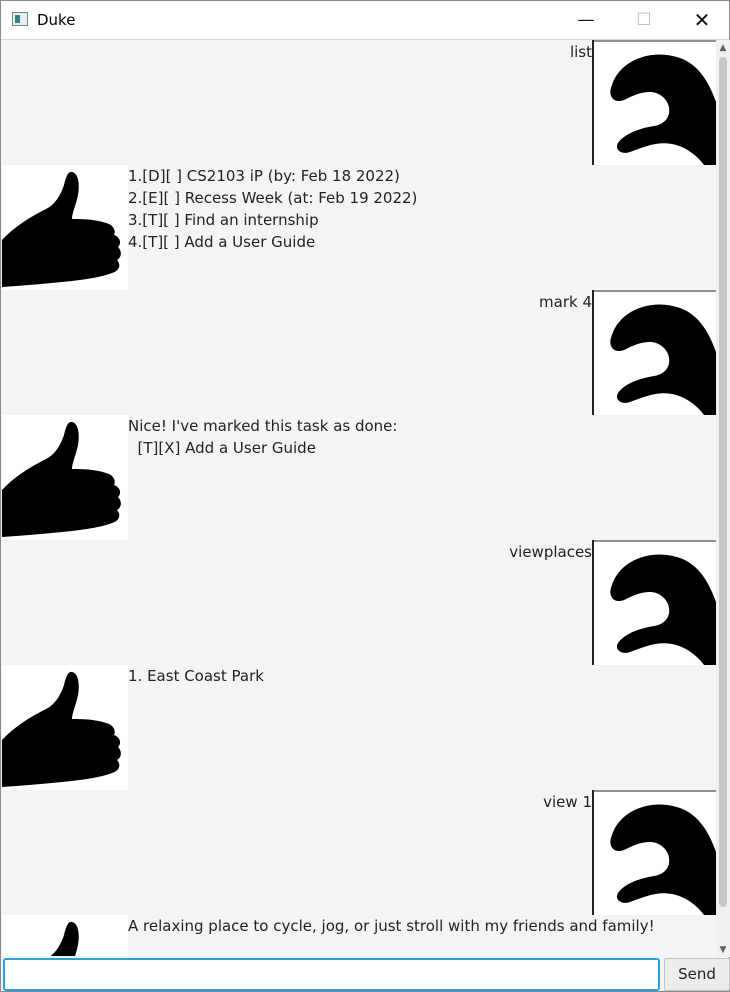 This screenshot has width=730, height=992. Describe the element at coordinates (701, 20) in the screenshot. I see `close-button: ✕` at that location.